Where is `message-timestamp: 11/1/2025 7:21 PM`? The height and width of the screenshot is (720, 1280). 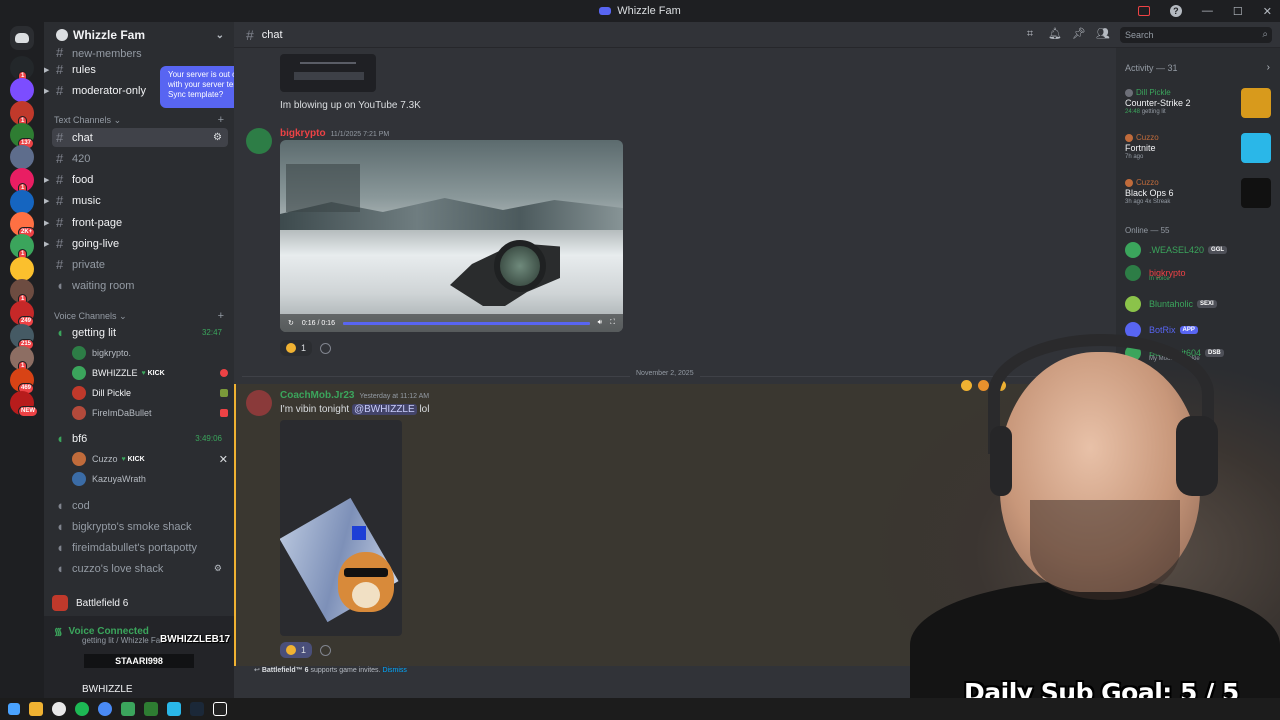 message-timestamp: 11/1/2025 7:21 PM is located at coordinates (360, 134).